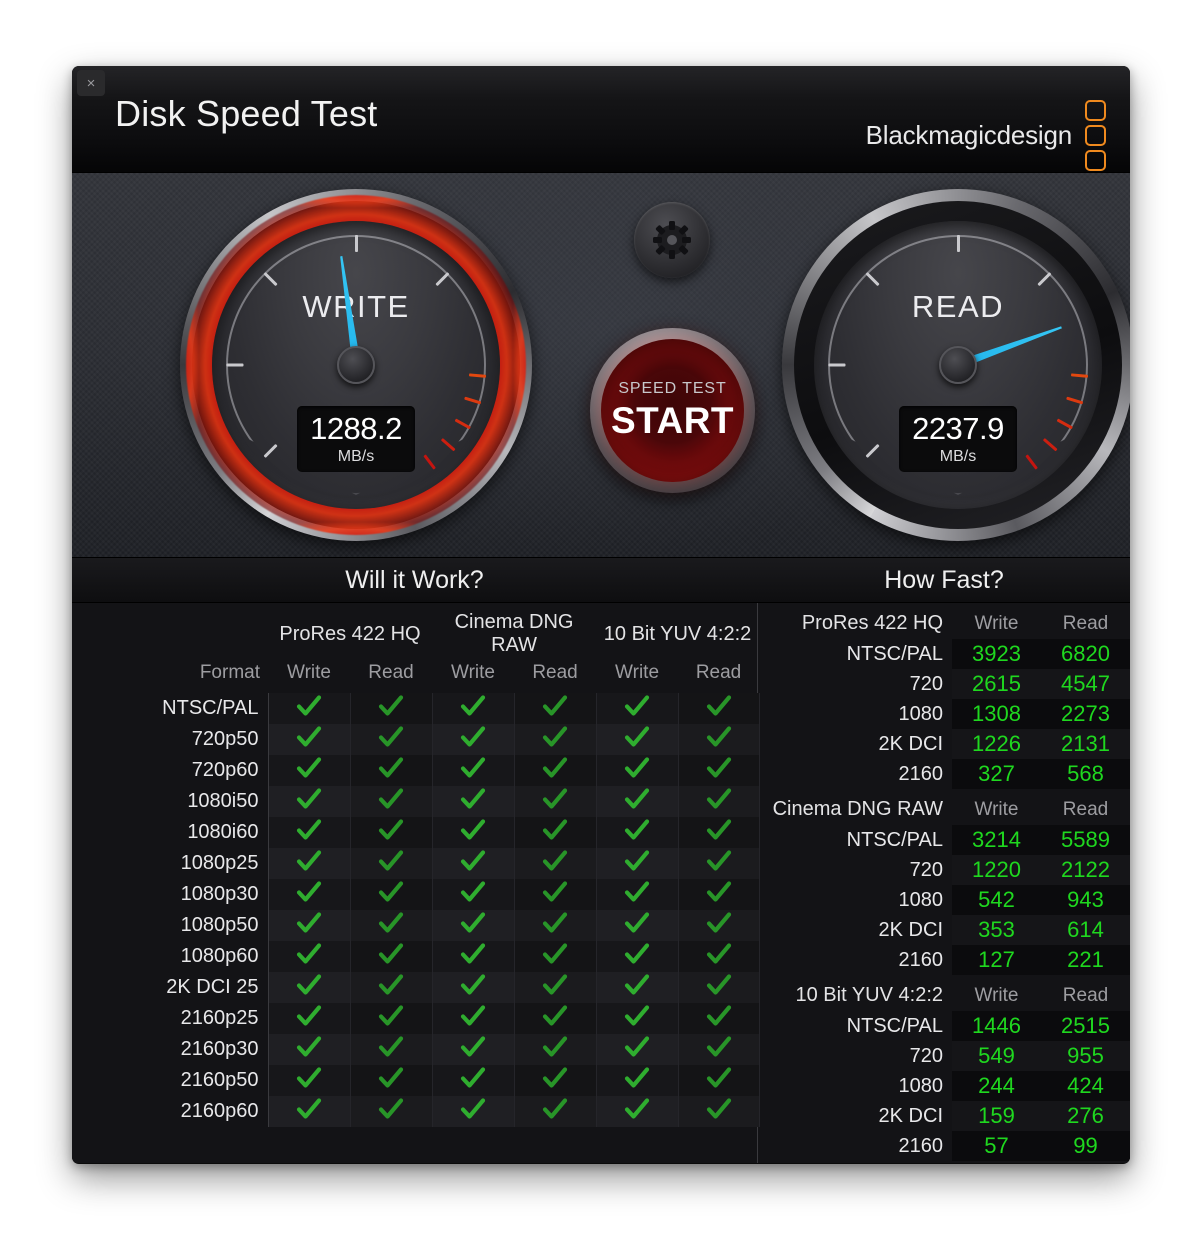 This screenshot has height=1237, width=1200. Describe the element at coordinates (996, 1056) in the screenshot. I see `write-speed-value: 549` at that location.